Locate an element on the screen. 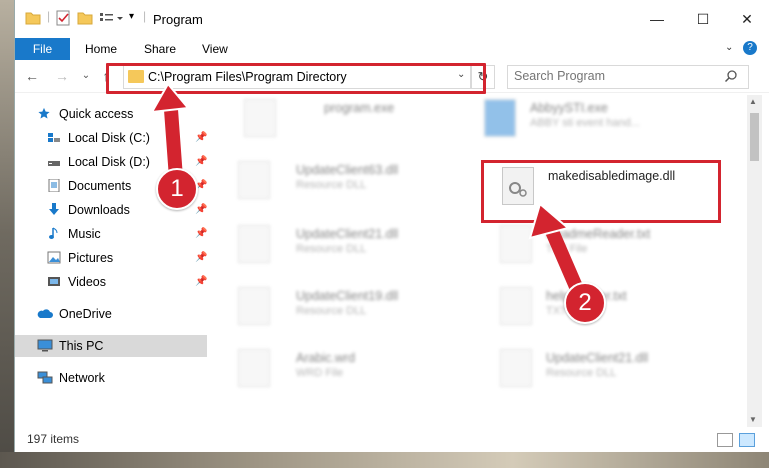 This screenshot has width=769, height=468. step-2-badge: 2 is located at coordinates (585, 303).